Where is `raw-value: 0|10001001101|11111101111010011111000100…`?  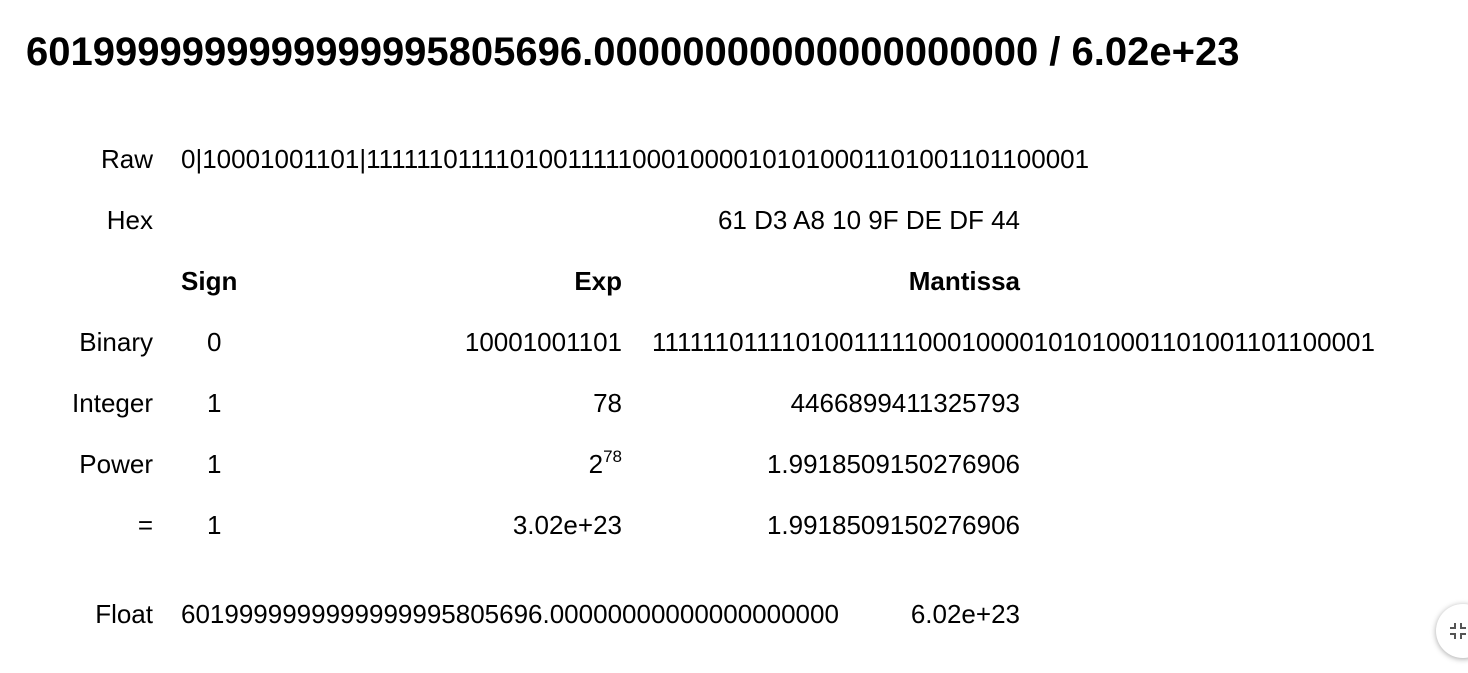 raw-value: 0|10001001101|11111101111010011111000100… is located at coordinates (635, 159).